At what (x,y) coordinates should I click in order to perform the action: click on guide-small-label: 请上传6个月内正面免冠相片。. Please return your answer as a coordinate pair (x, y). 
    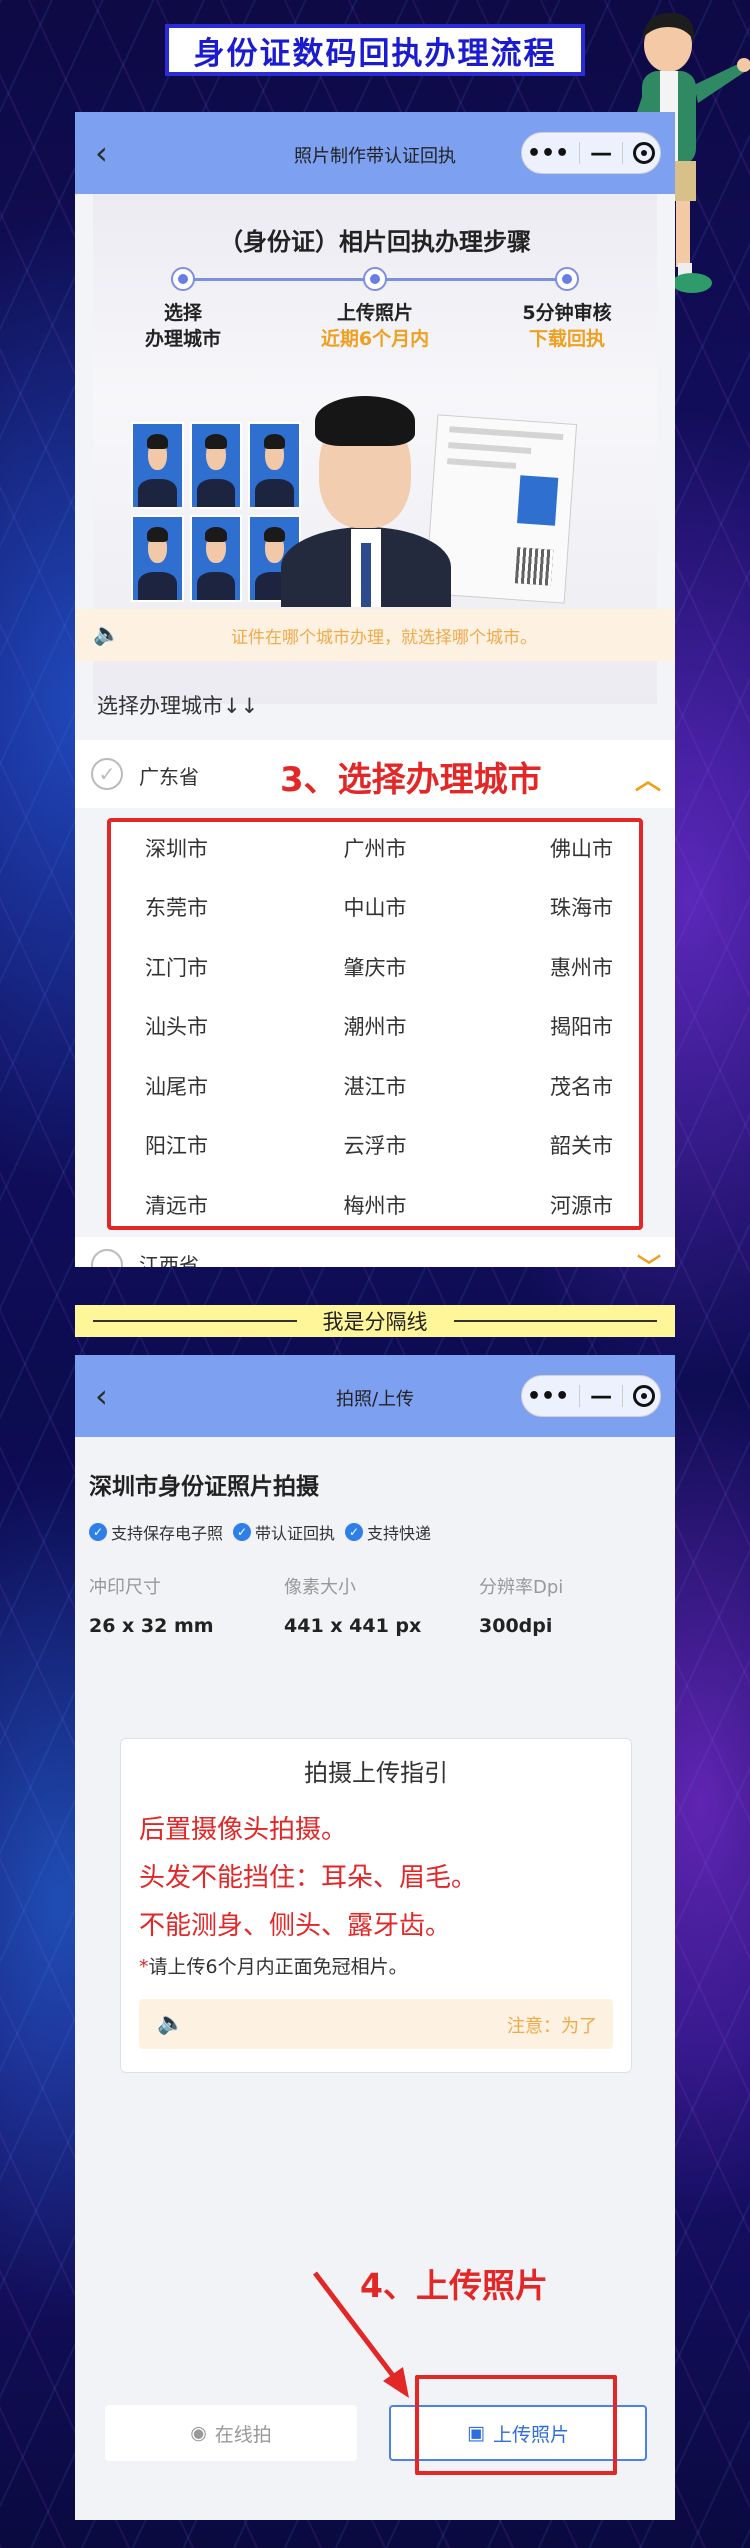
    Looking at the image, I should click on (278, 1967).